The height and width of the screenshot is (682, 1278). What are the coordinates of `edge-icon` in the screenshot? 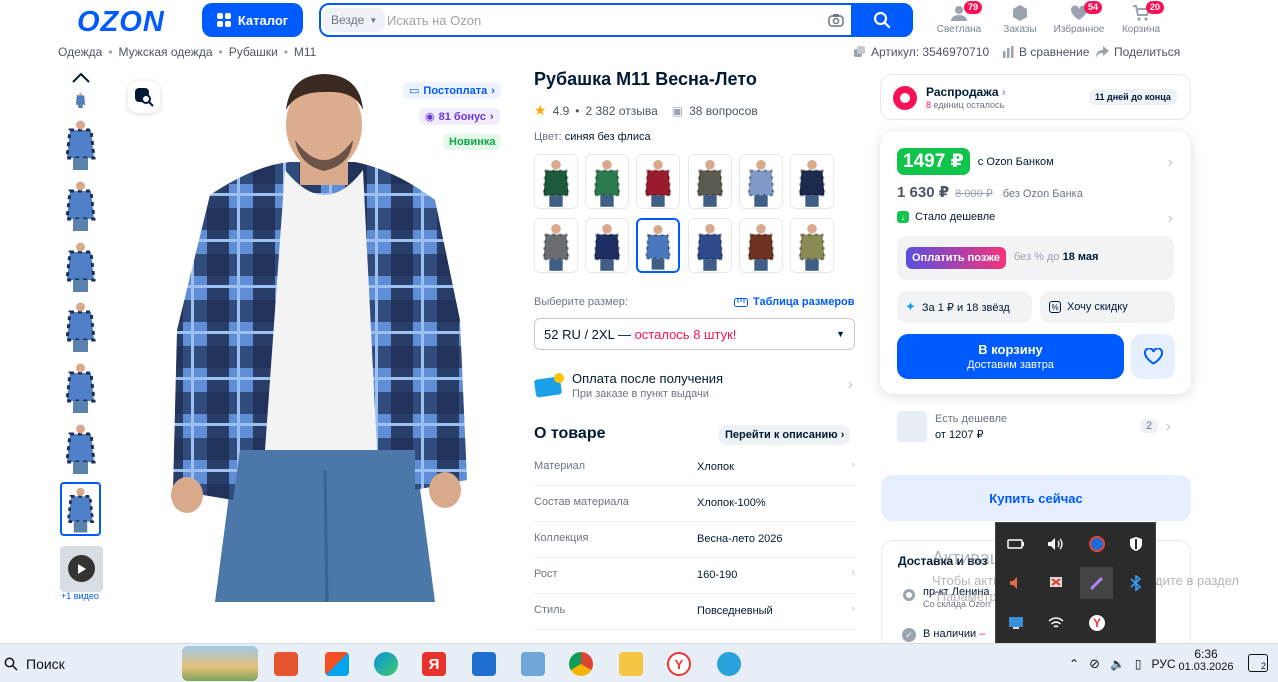 It's located at (386, 664).